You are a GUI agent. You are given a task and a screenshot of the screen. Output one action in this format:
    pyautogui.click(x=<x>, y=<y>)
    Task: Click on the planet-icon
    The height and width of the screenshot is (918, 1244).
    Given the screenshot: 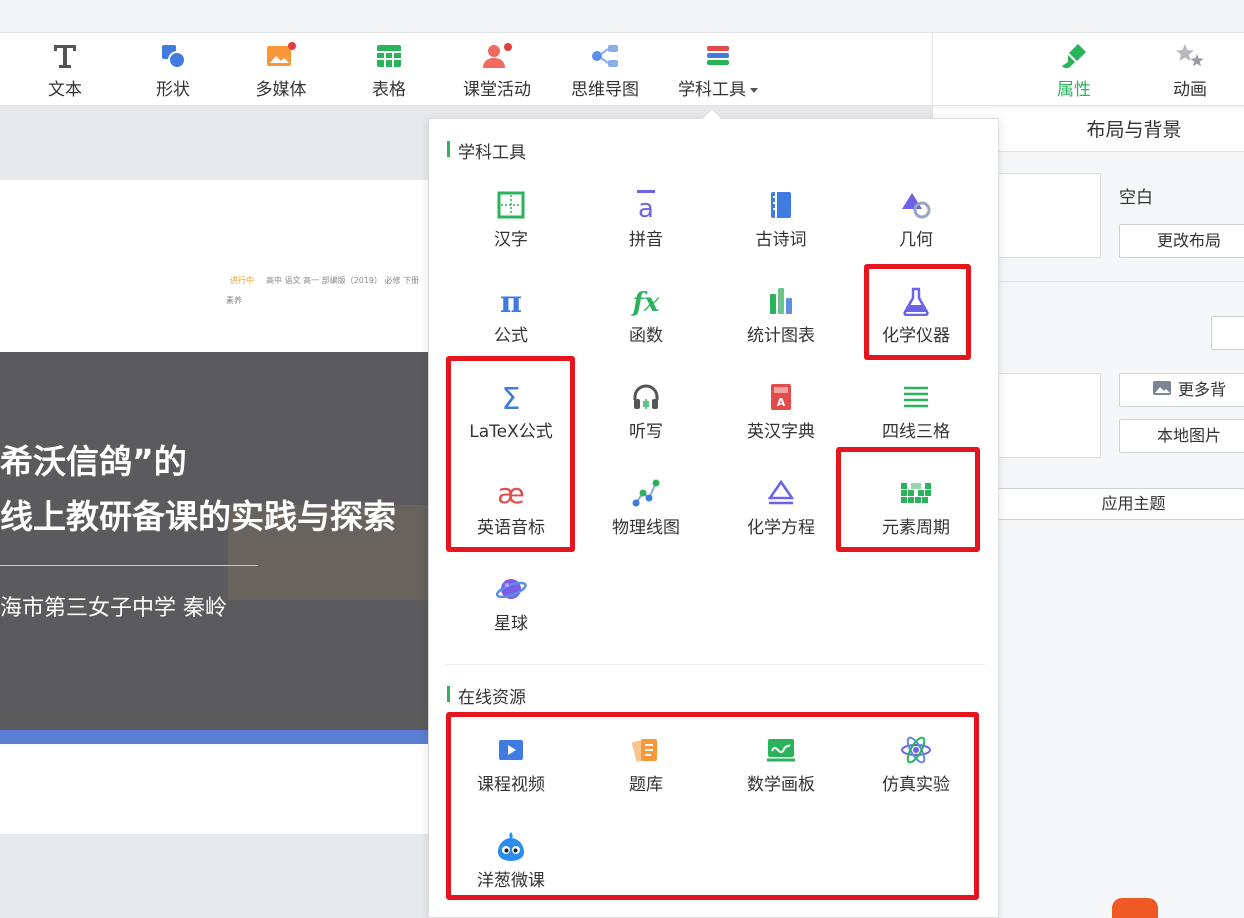 What is the action you would take?
    pyautogui.click(x=511, y=589)
    